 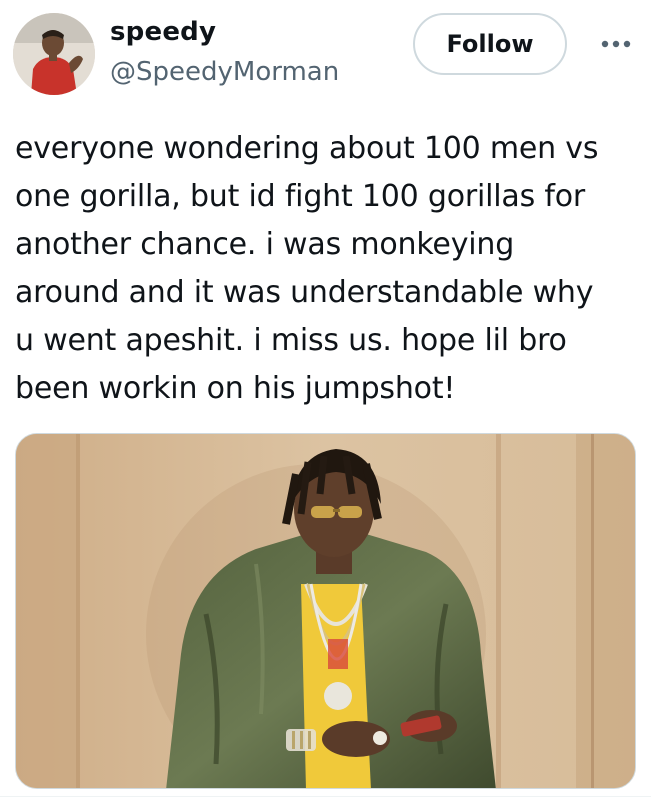 What do you see at coordinates (235, 388) in the screenshot?
I see `tweet-text-line: been workin on his jumpshot!` at bounding box center [235, 388].